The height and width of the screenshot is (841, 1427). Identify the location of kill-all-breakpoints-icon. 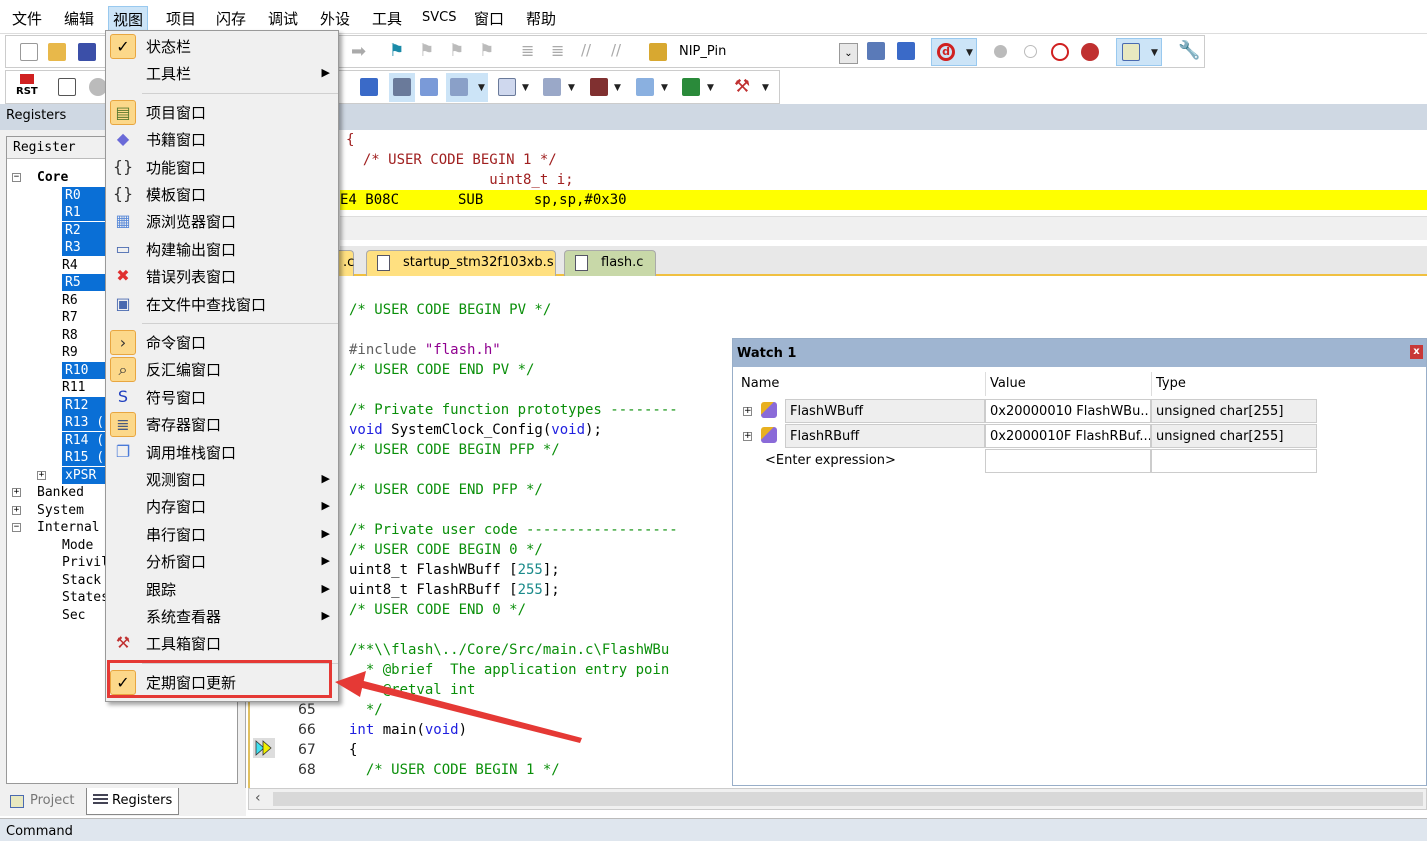
(1090, 52).